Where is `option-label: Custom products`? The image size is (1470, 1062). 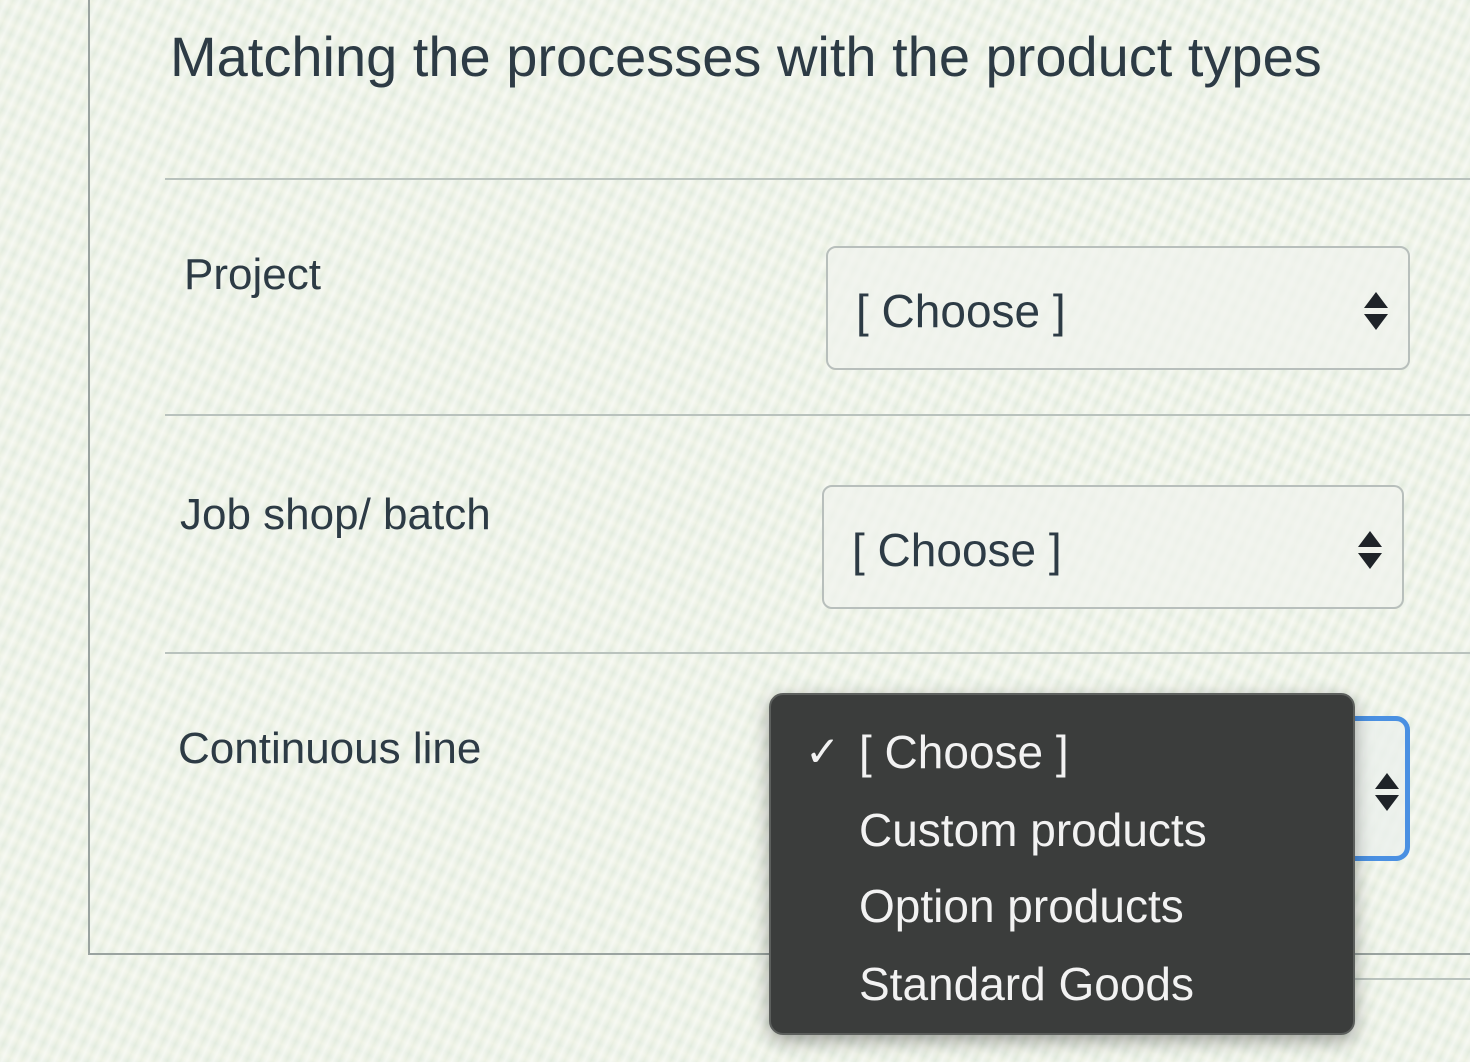
option-label: Custom products is located at coordinates (1033, 830).